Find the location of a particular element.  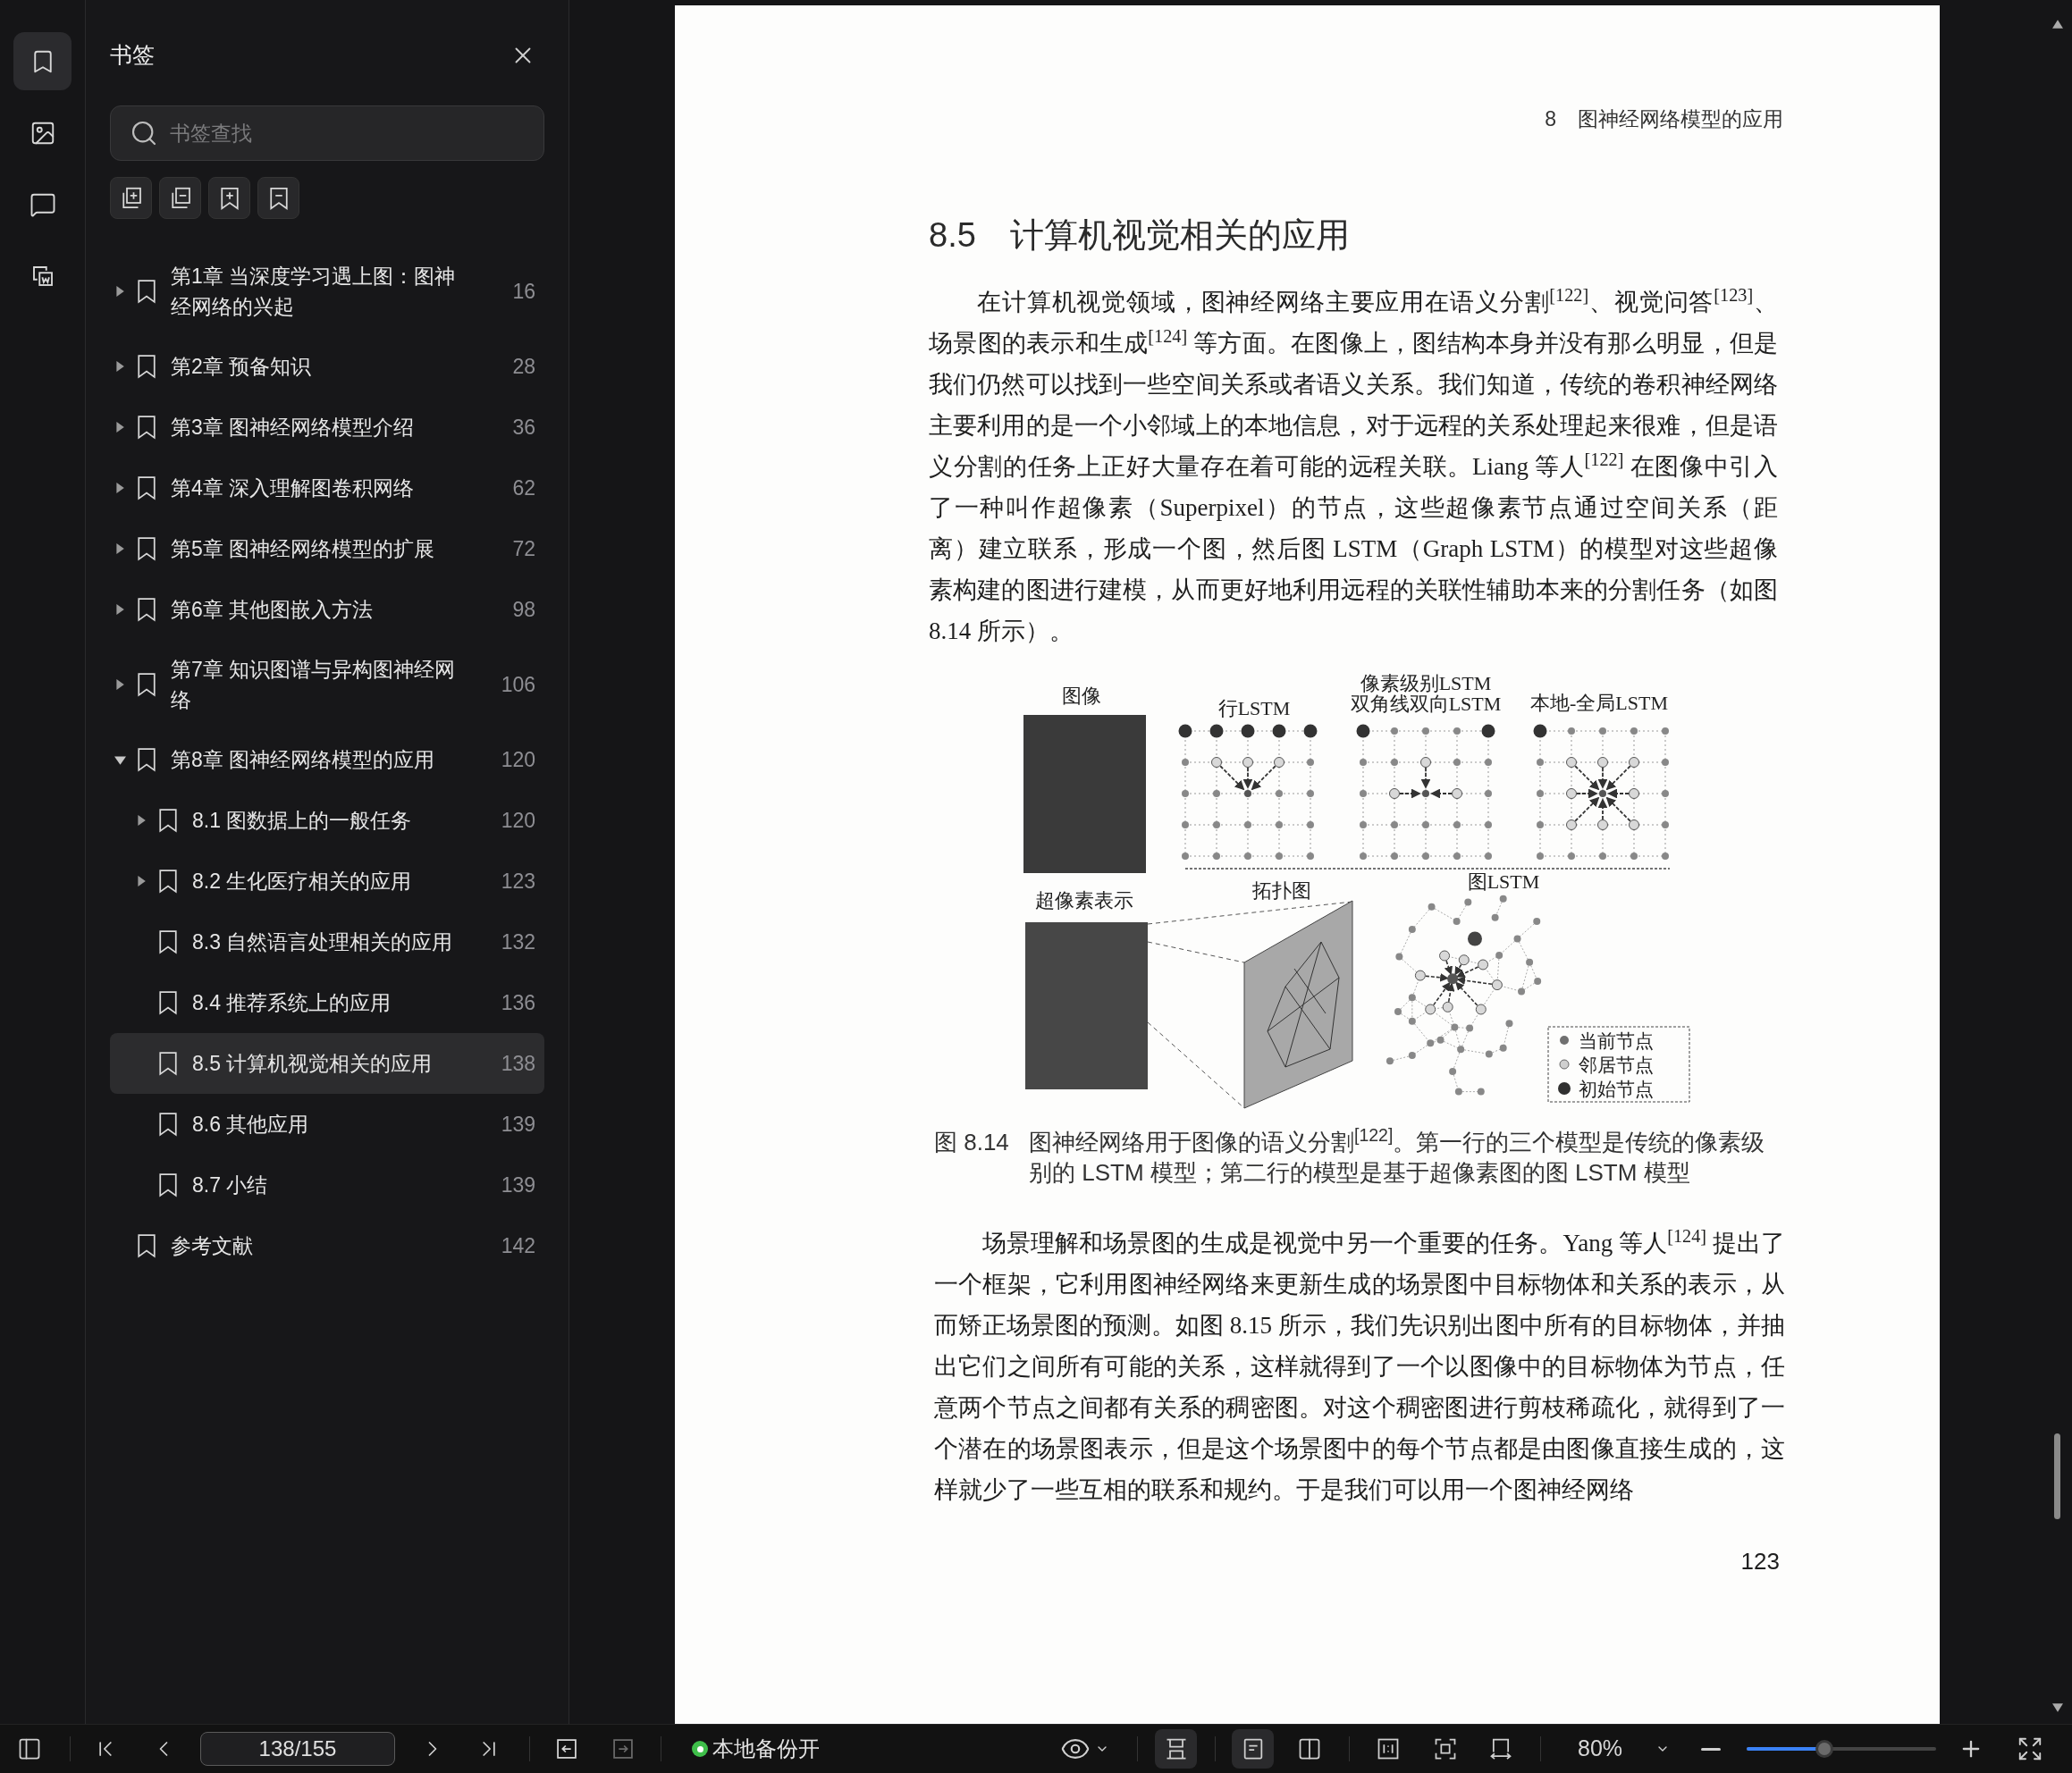

legend-label: 邻居节点 is located at coordinates (1616, 1065).